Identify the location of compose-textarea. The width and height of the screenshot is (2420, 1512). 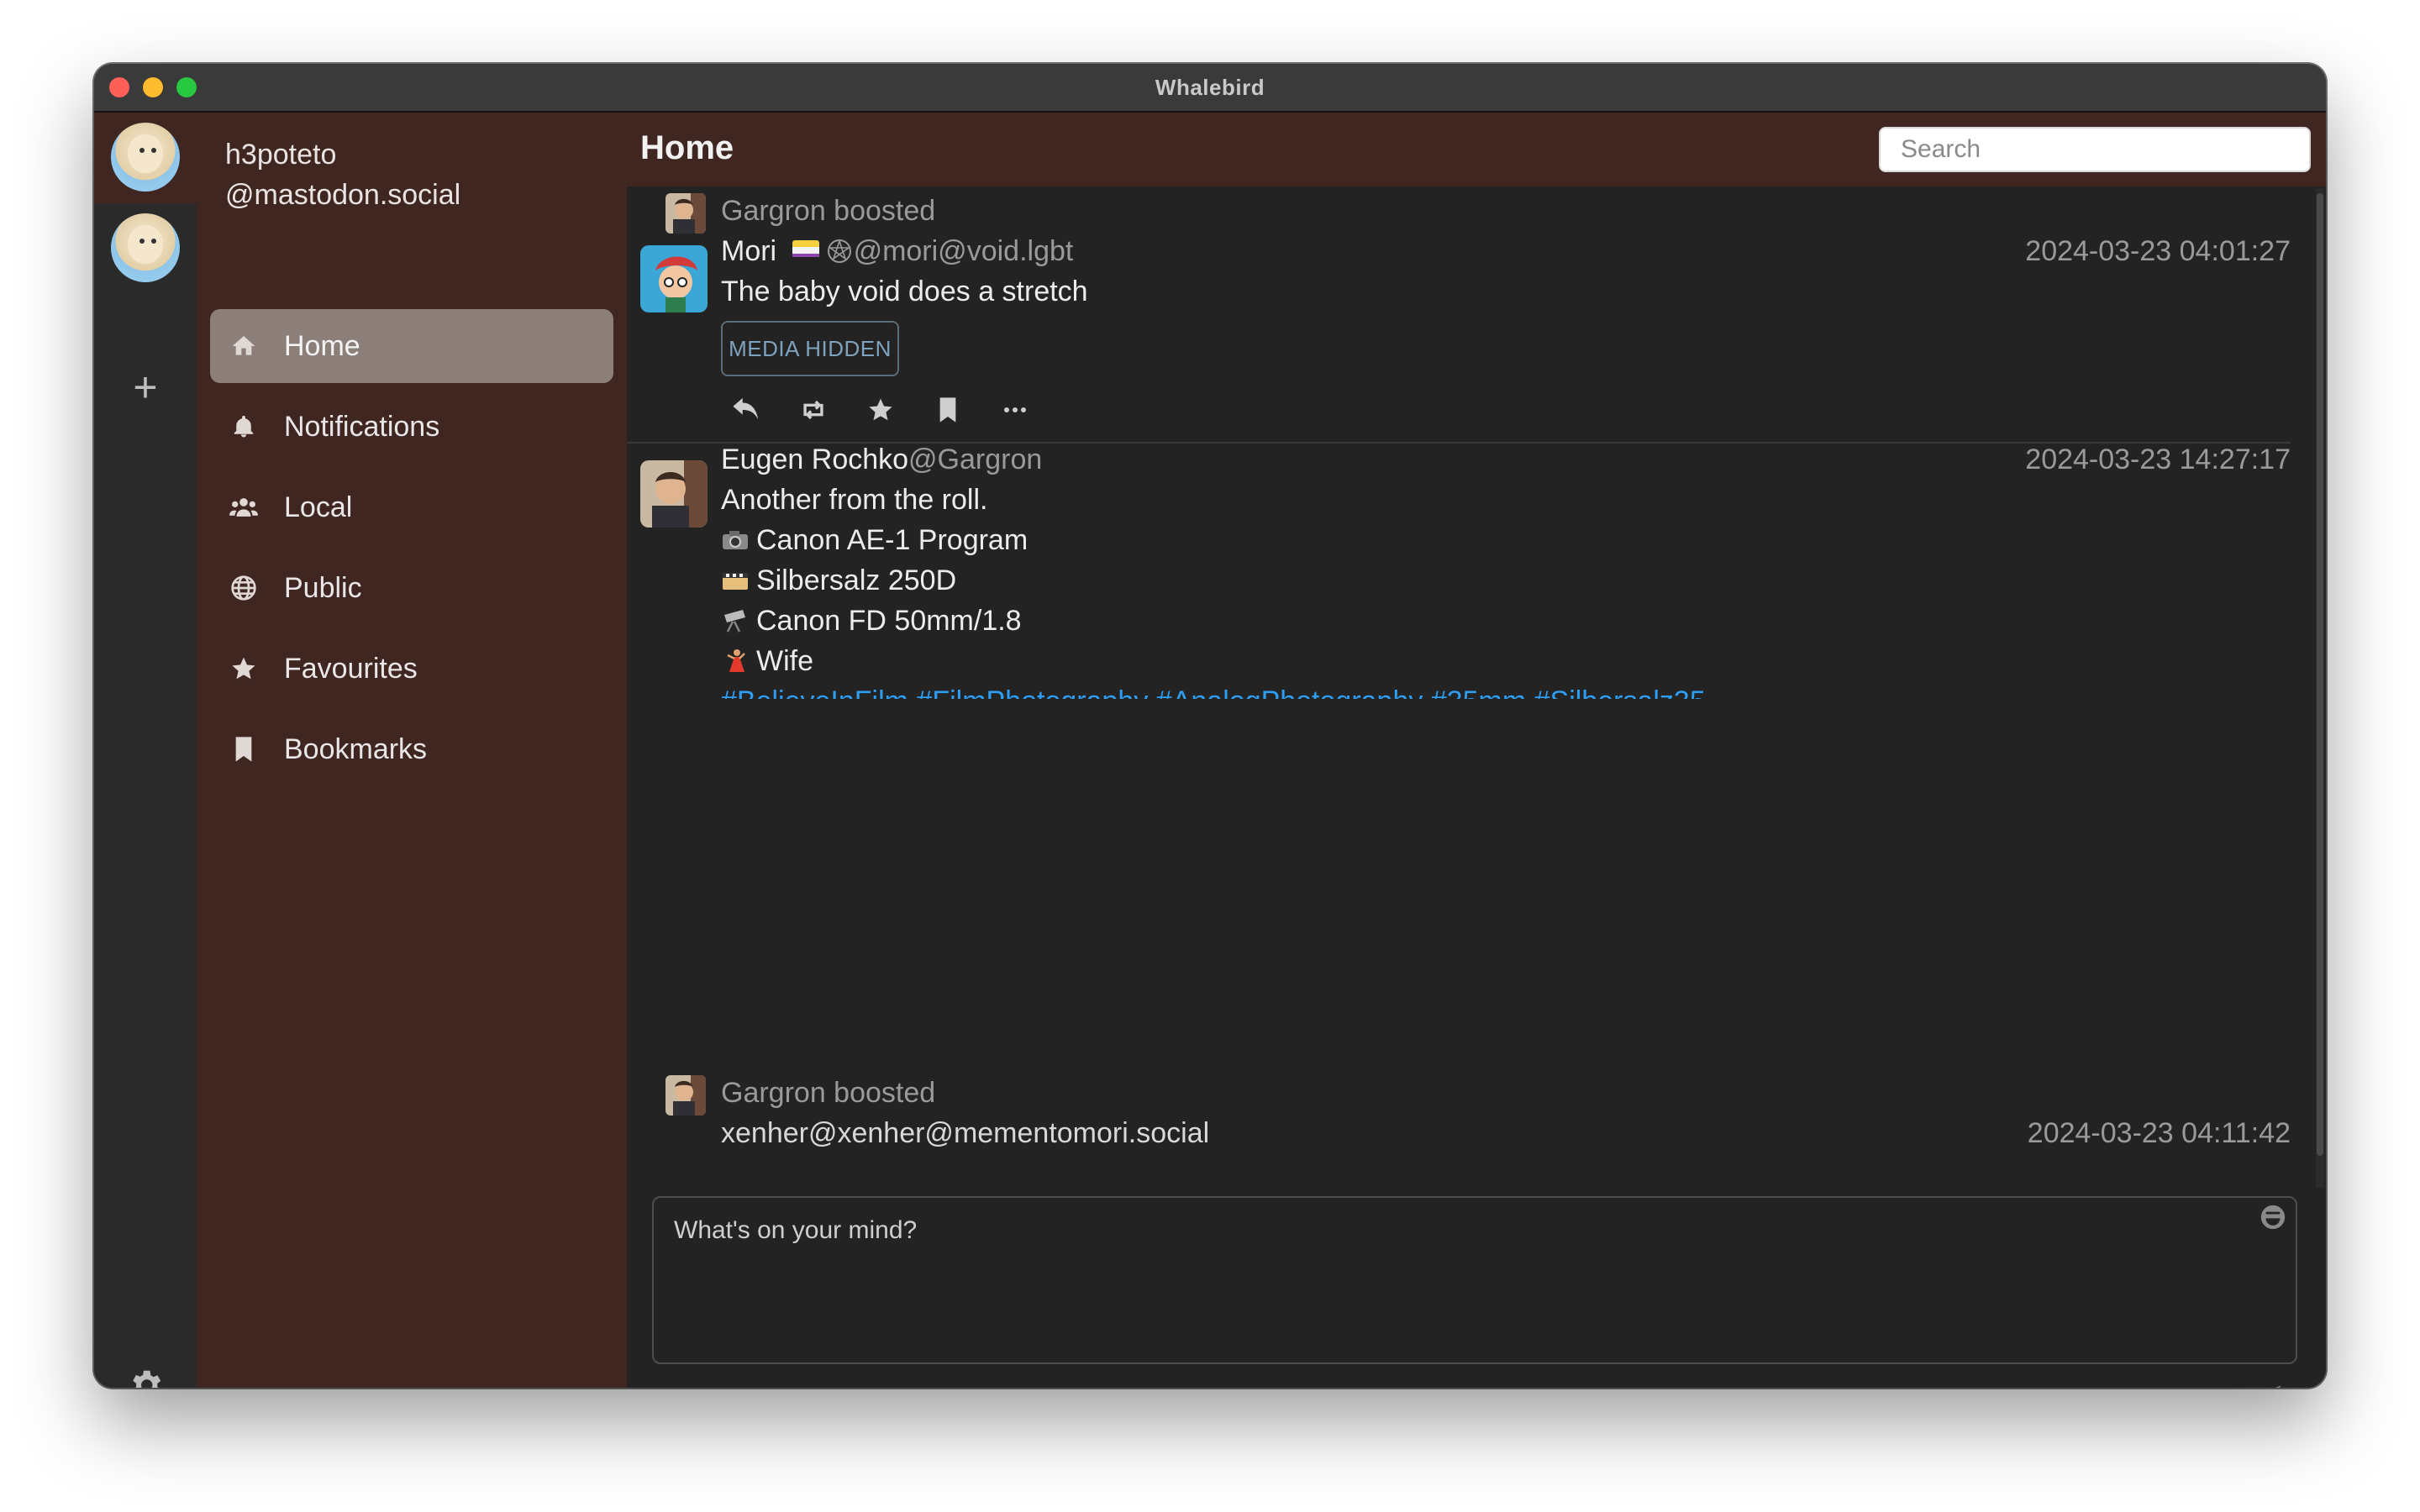
(1475, 1280).